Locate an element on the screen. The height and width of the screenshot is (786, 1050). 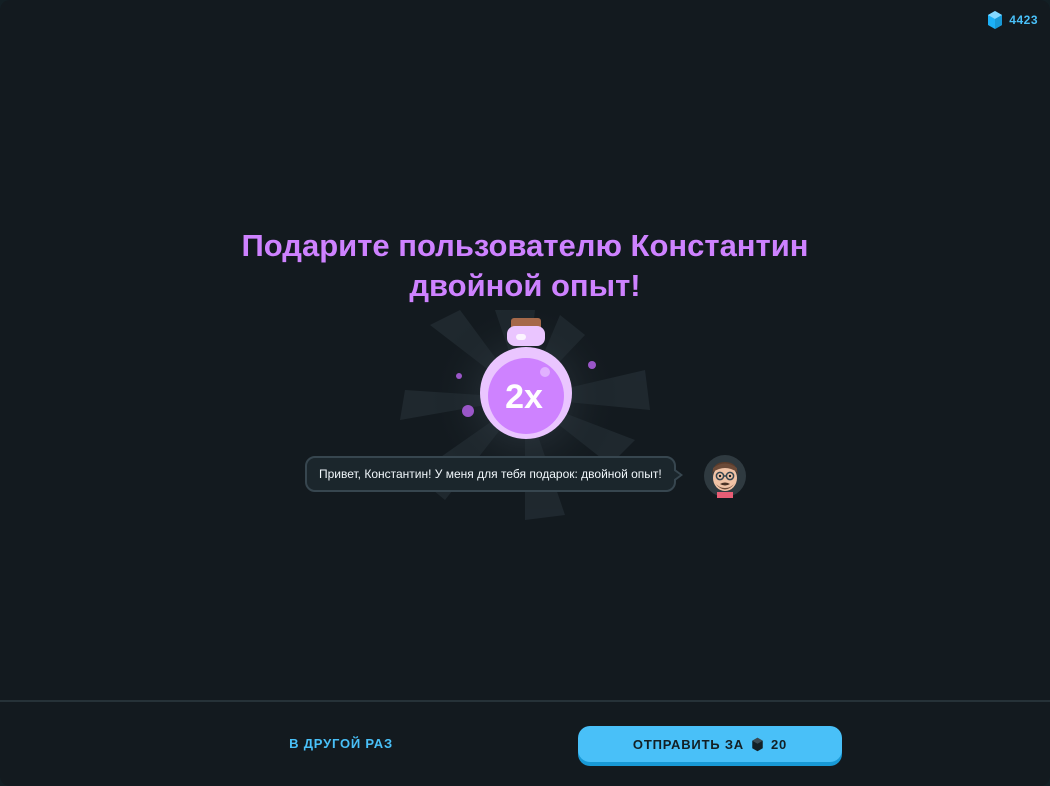
send-cost: 20 is located at coordinates (779, 744).